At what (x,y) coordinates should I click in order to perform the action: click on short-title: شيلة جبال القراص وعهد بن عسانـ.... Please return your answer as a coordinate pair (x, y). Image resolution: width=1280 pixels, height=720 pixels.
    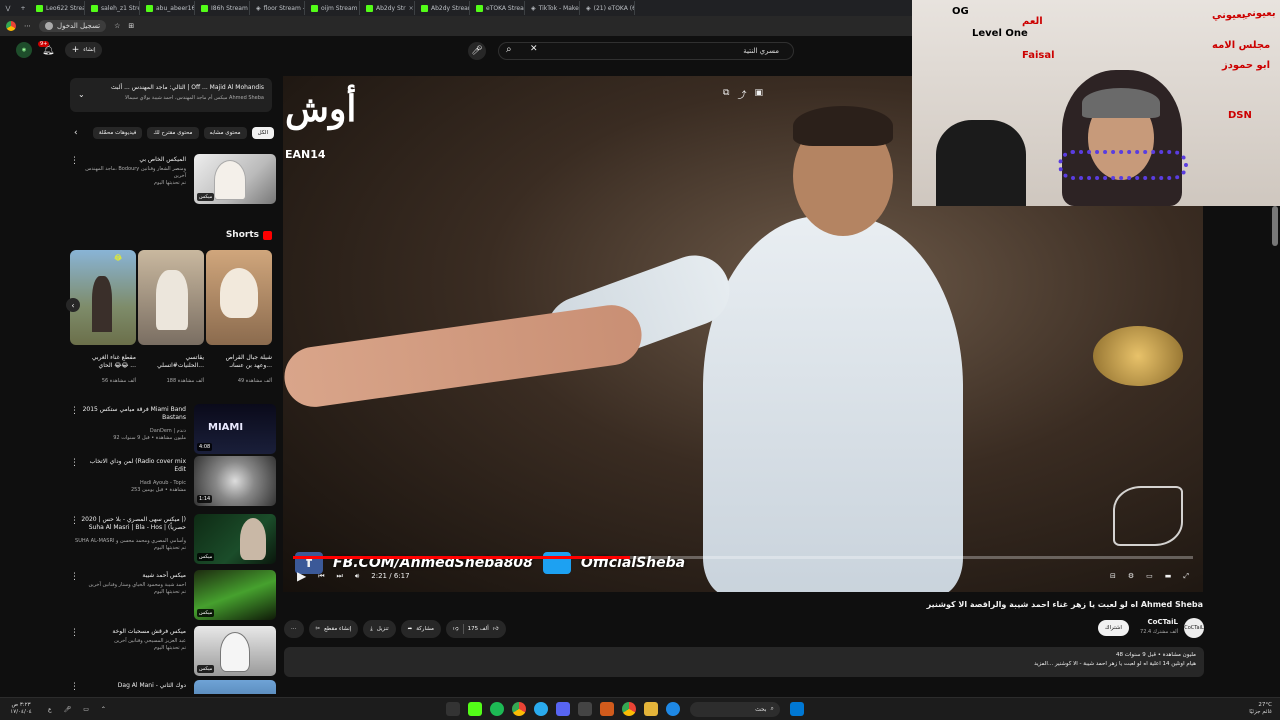
    Looking at the image, I should click on (239, 362).